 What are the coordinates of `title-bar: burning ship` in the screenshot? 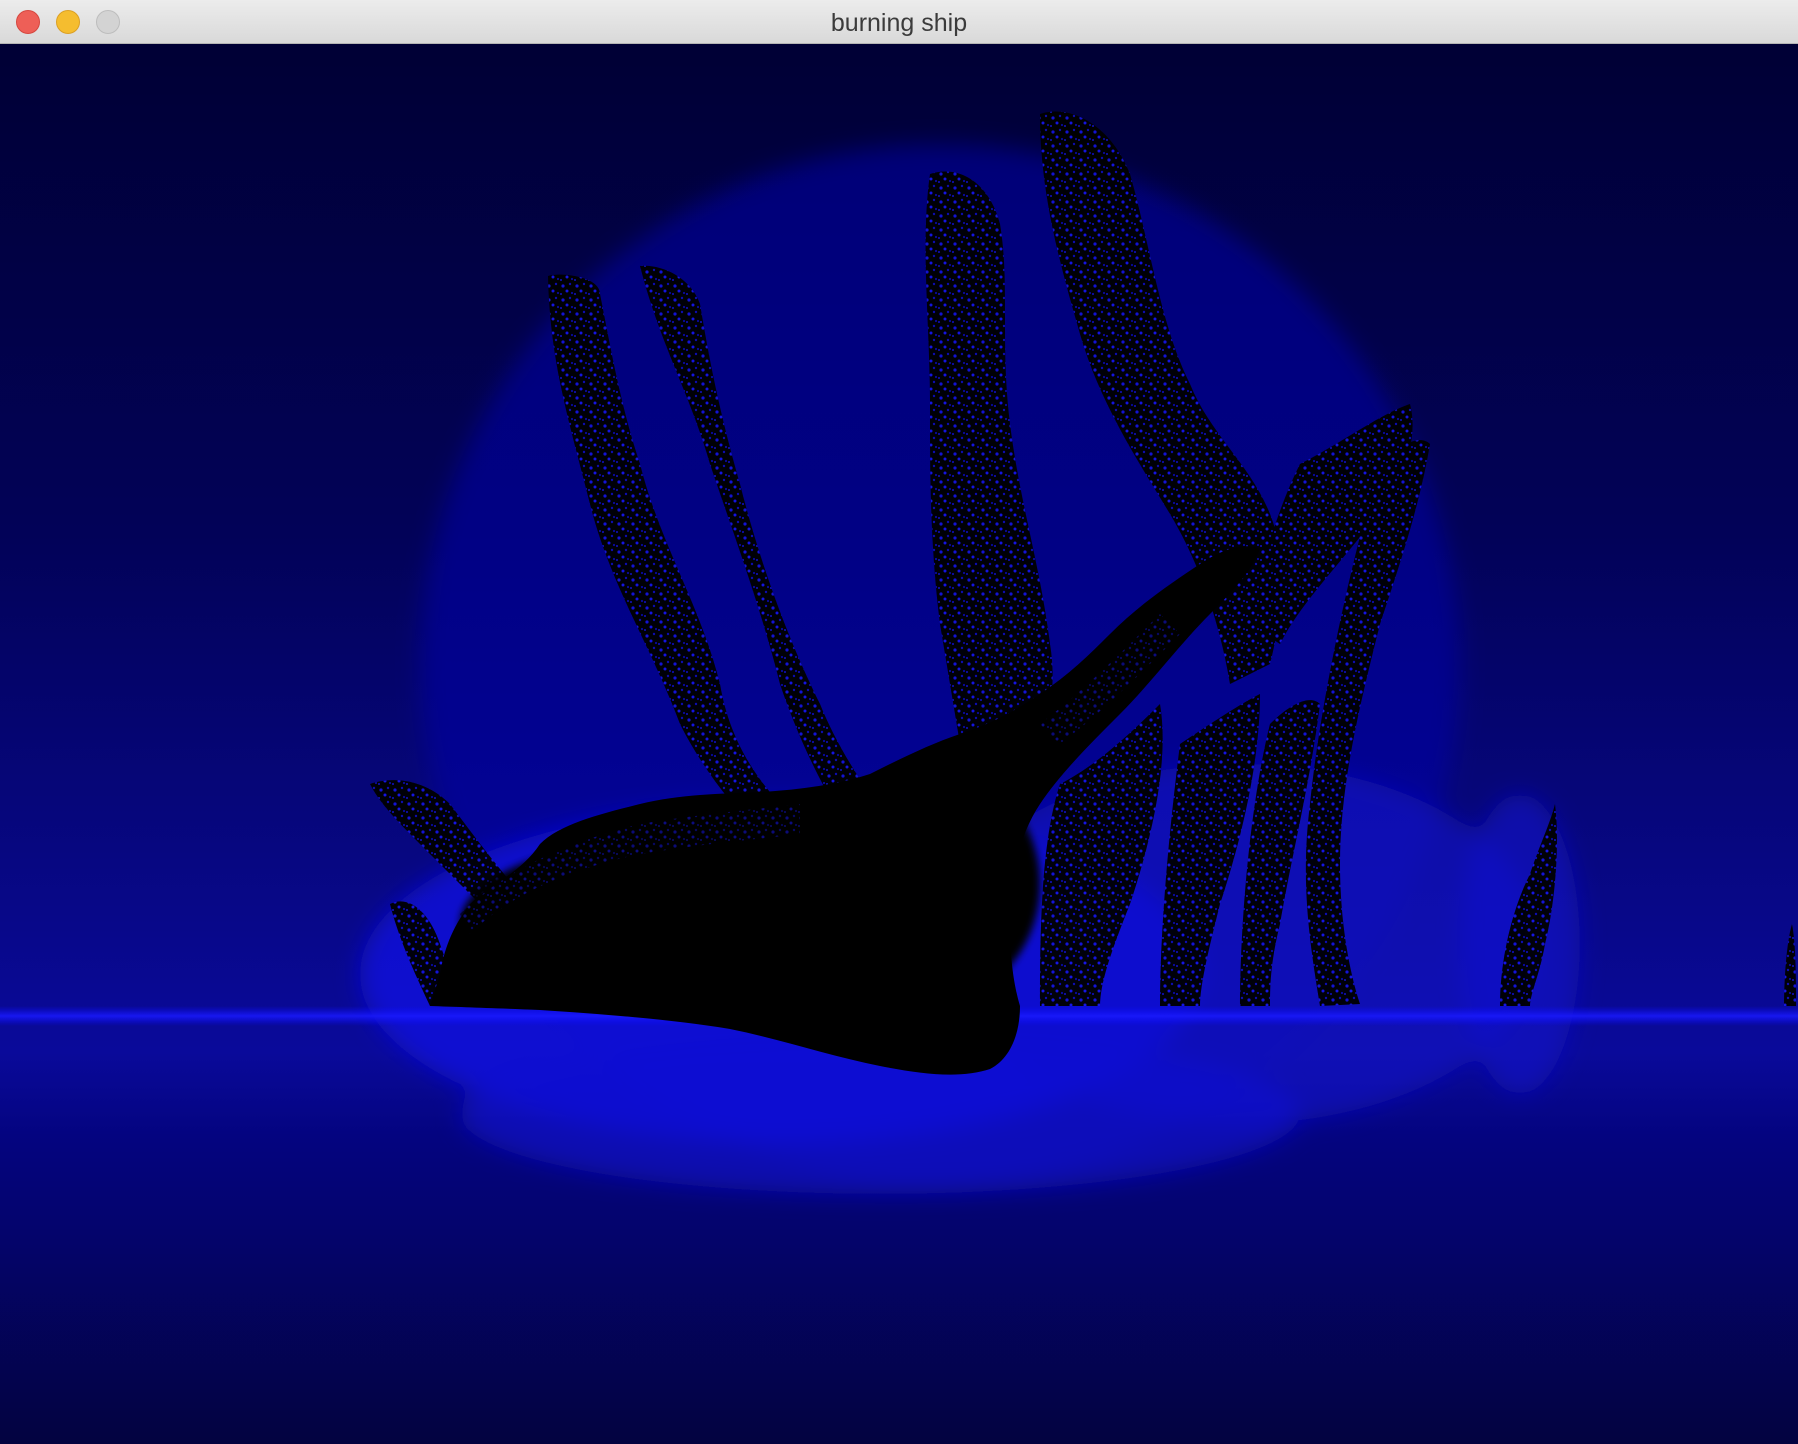 It's located at (899, 22).